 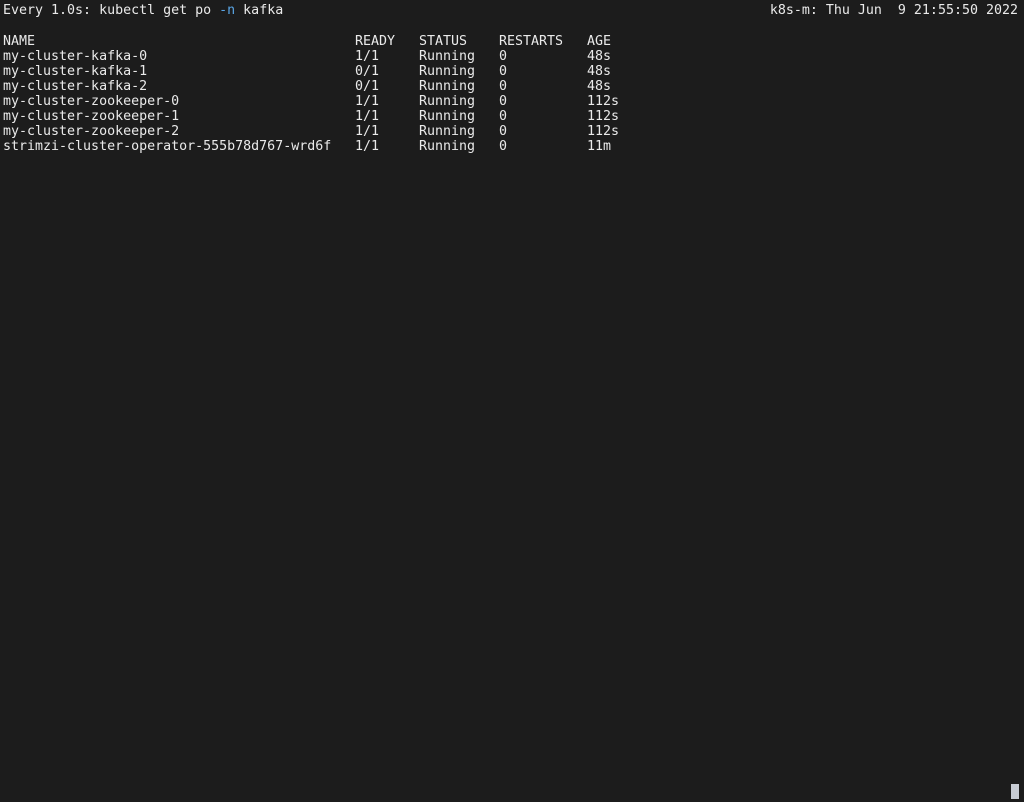 What do you see at coordinates (307, 56) in the screenshot?
I see `table-row: my-cluster-kafka-0 1/1 Running 0 48s` at bounding box center [307, 56].